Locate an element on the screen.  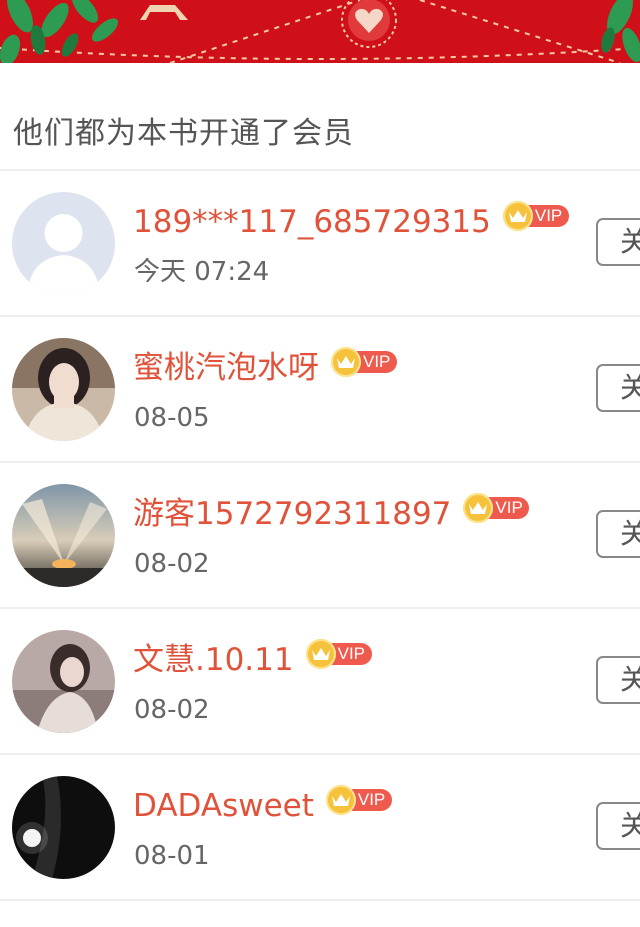
banner-decoration is located at coordinates (320, 31).